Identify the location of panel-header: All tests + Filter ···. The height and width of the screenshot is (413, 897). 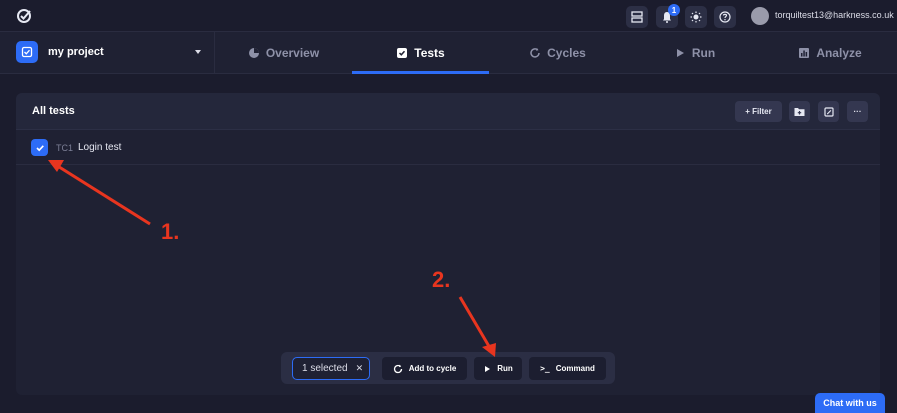
(448, 111).